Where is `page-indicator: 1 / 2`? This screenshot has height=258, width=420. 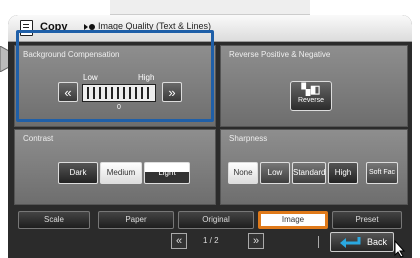 page-indicator: 1 / 2 is located at coordinates (211, 240).